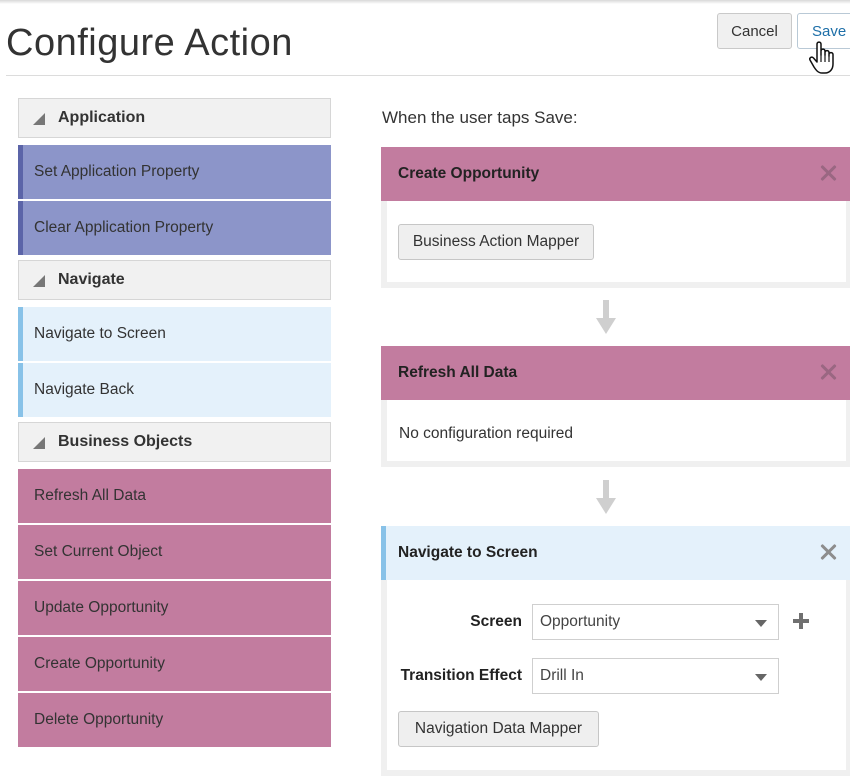 Image resolution: width=850 pixels, height=781 pixels. Describe the element at coordinates (480, 117) in the screenshot. I see `flow-intro: When the user taps Save:` at that location.